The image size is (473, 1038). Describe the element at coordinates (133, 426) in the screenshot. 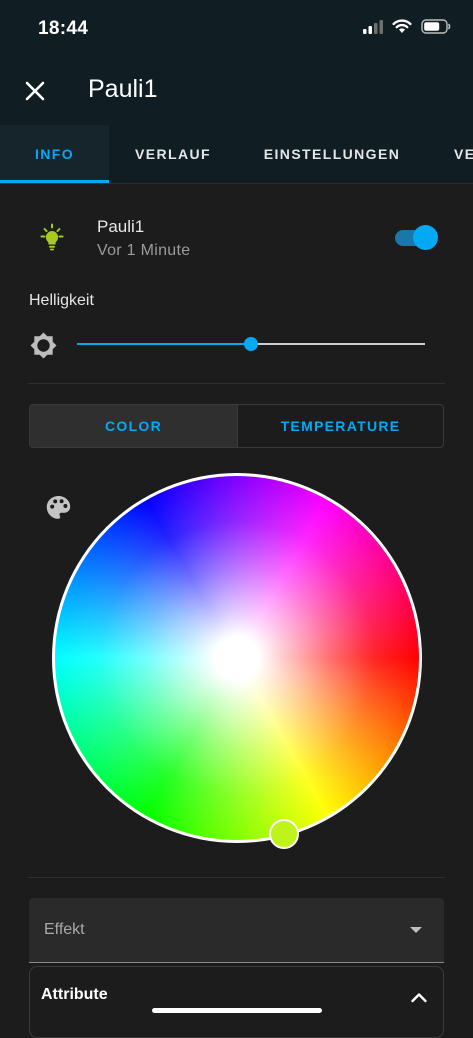

I see `color-mode-button: COLOR` at that location.